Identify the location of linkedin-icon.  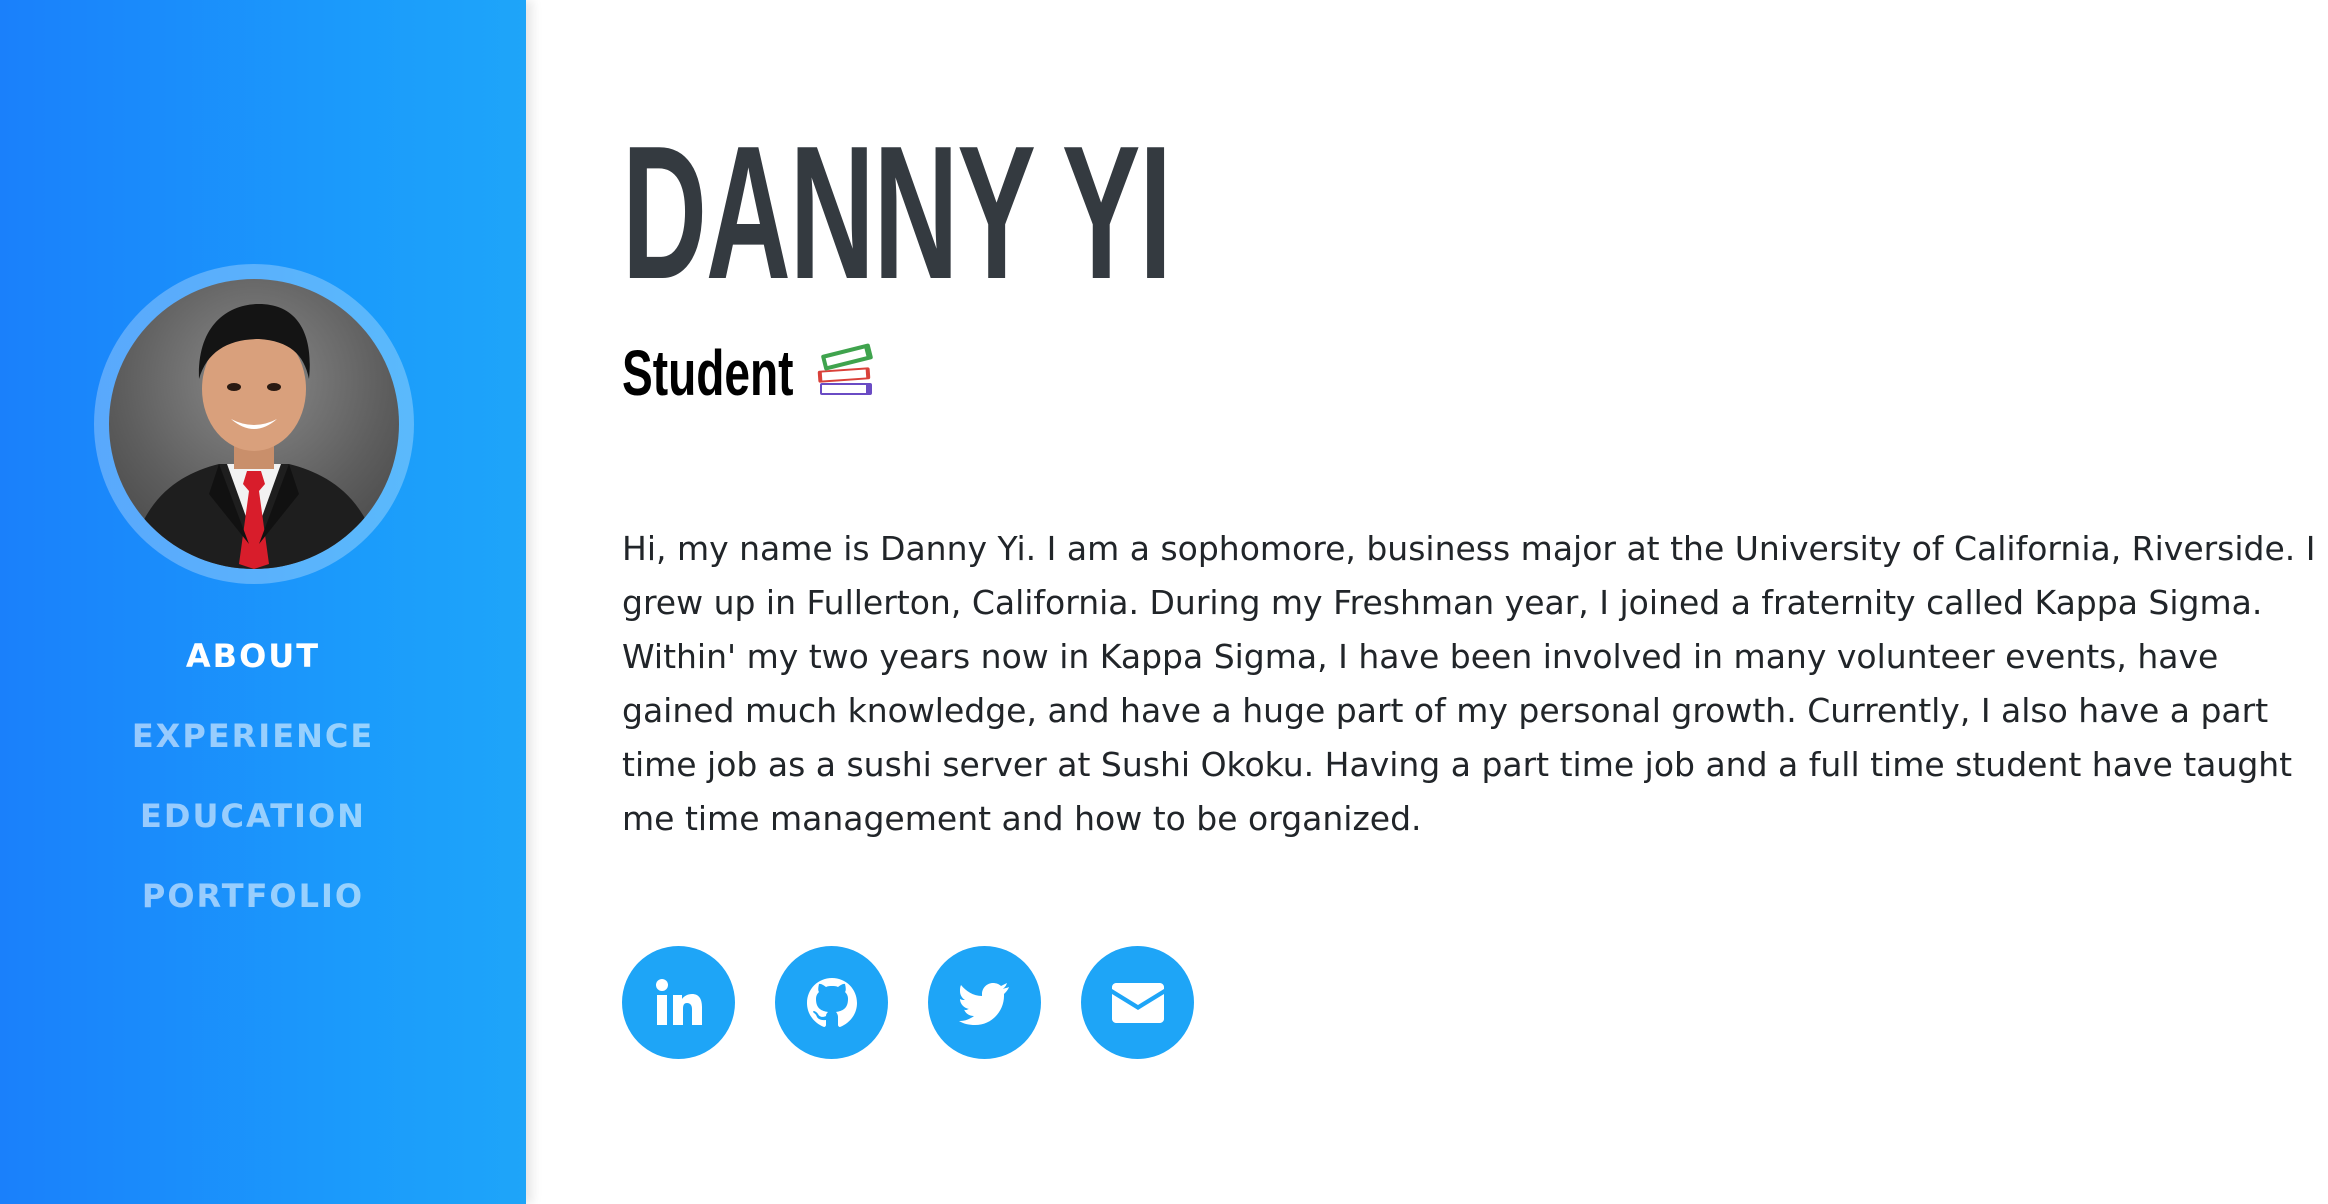
(678, 1001).